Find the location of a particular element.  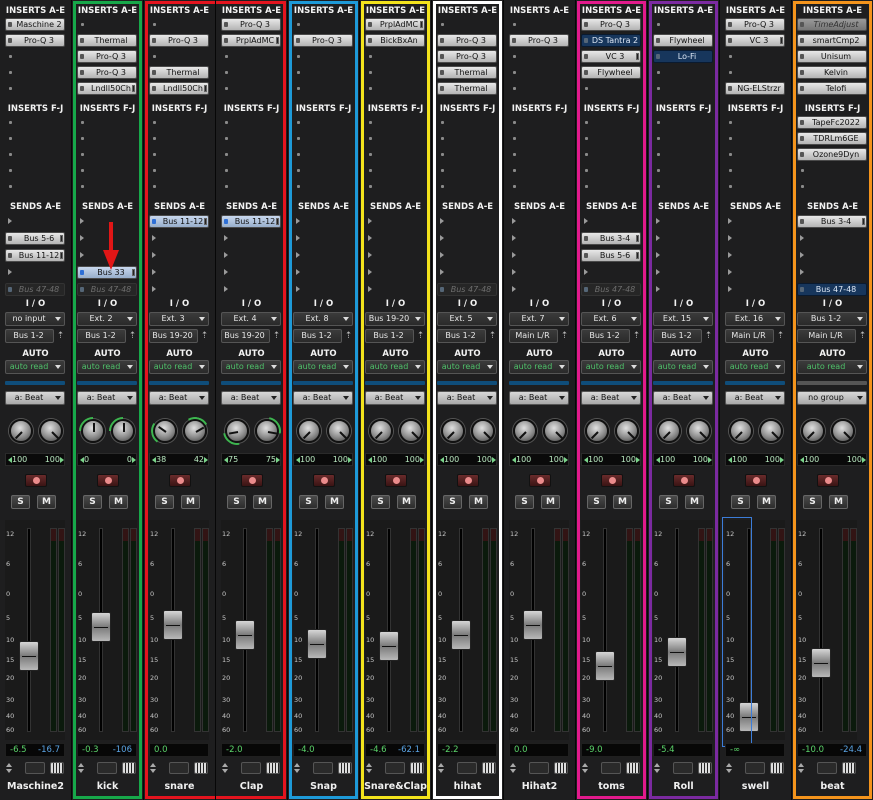

input-selector: Ext. 8 is located at coordinates (323, 319).